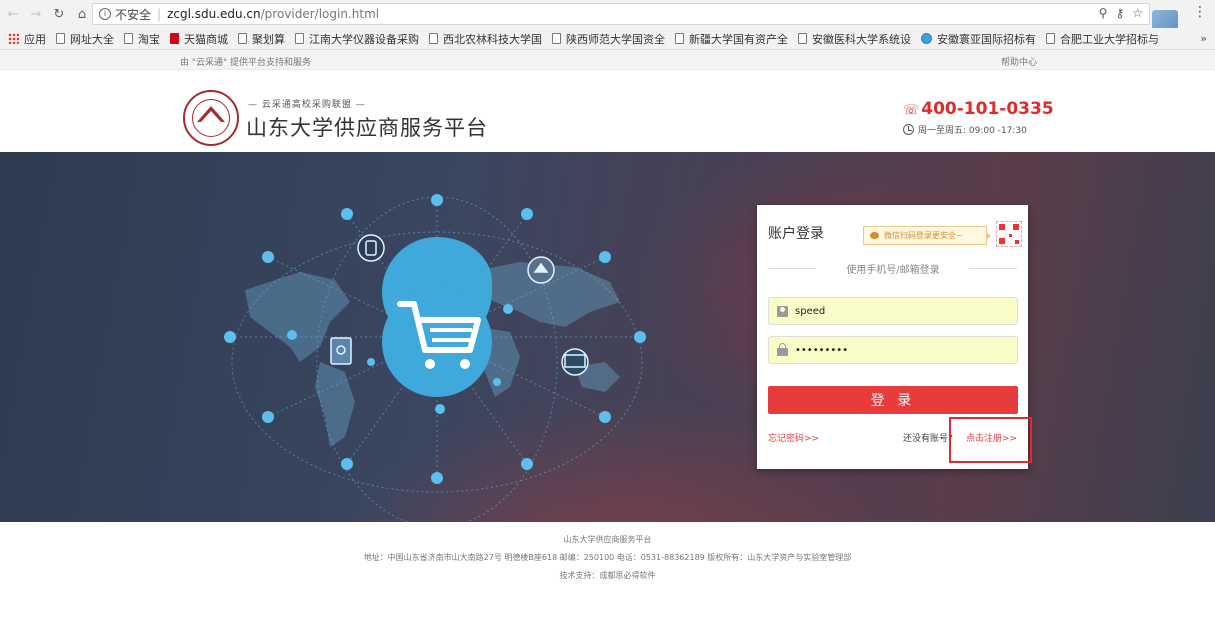 The image size is (1215, 619). I want to click on browser-menu-icon: ⋮, so click(1200, 12).